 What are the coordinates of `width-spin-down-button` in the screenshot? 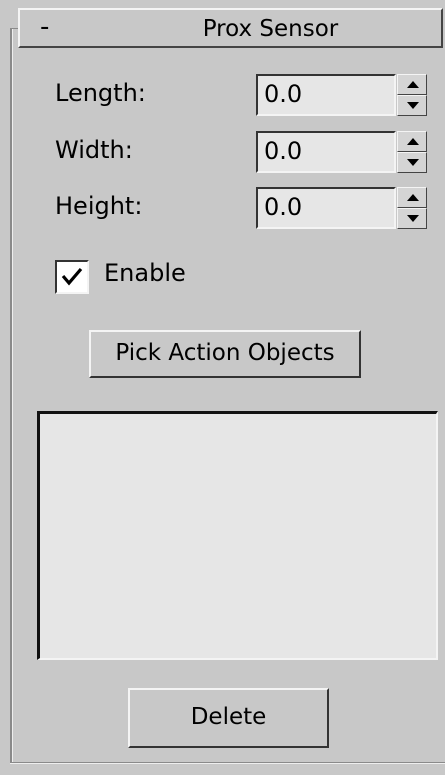 It's located at (412, 162).